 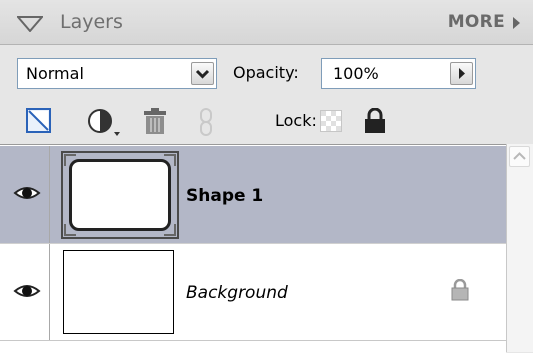 I want to click on panel-header: Layers MORE, so click(x=266, y=22).